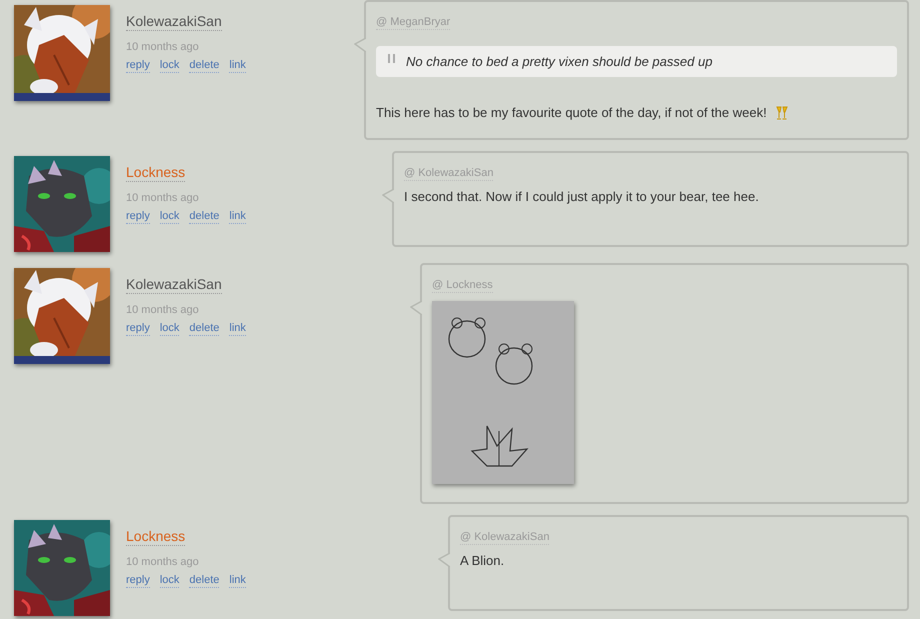 The image size is (920, 619). Describe the element at coordinates (462, 286) in the screenshot. I see `reply-to-link: @ Lockness` at that location.